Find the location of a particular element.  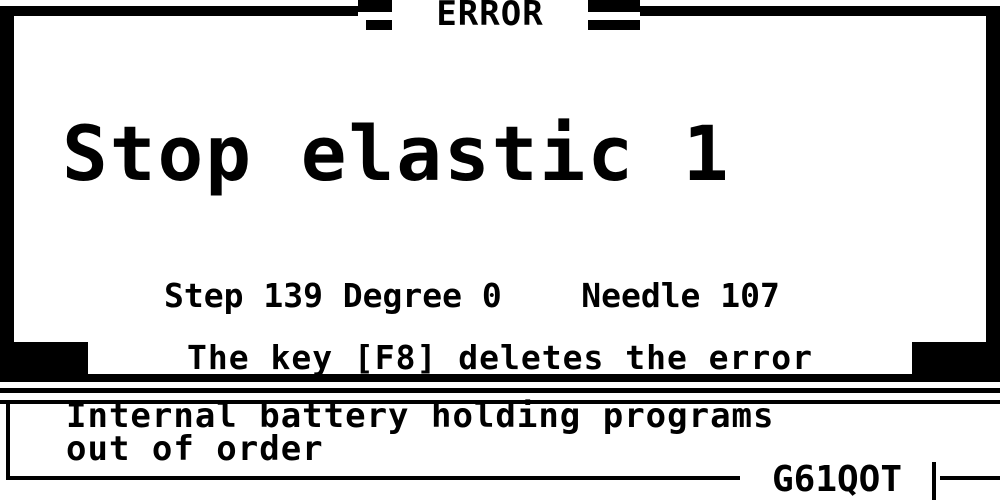

dialog-frame-right is located at coordinates (993, 194).